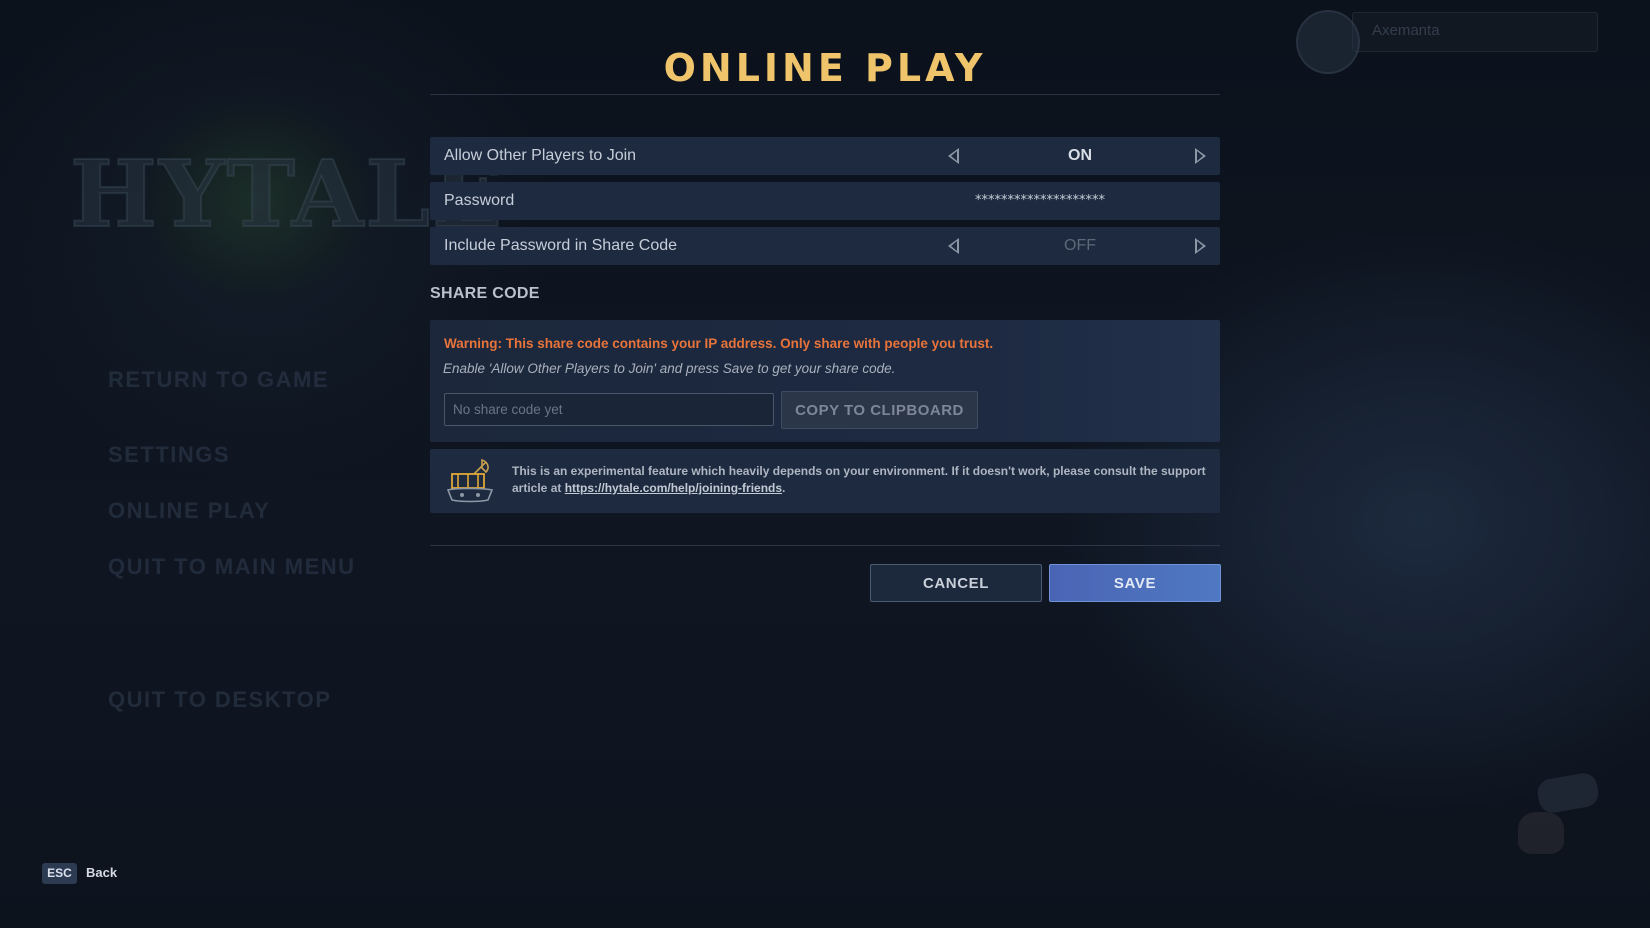 Image resolution: width=1650 pixels, height=928 pixels. Describe the element at coordinates (673, 488) in the screenshot. I see `support-article-link: https://hytale.com/help/joining-friends` at that location.